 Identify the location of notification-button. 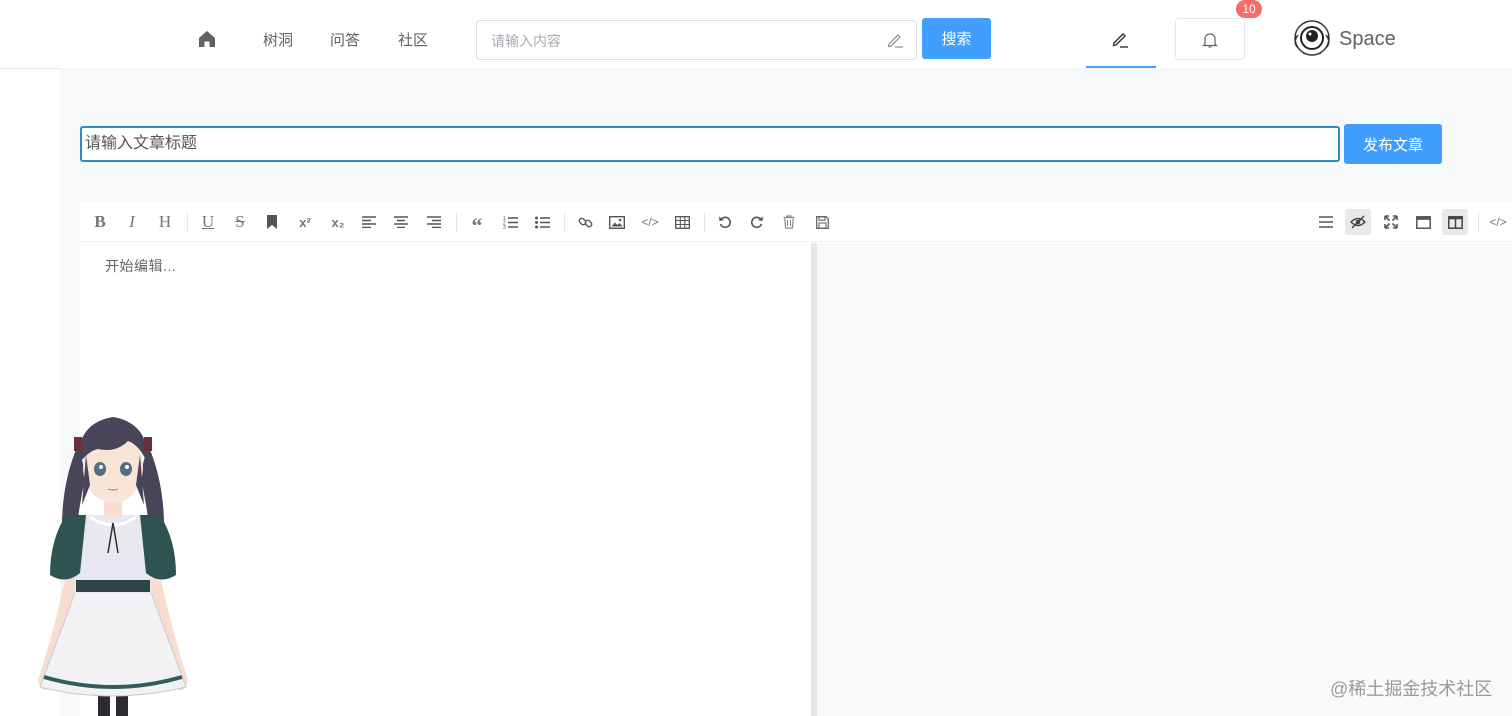
(1210, 39).